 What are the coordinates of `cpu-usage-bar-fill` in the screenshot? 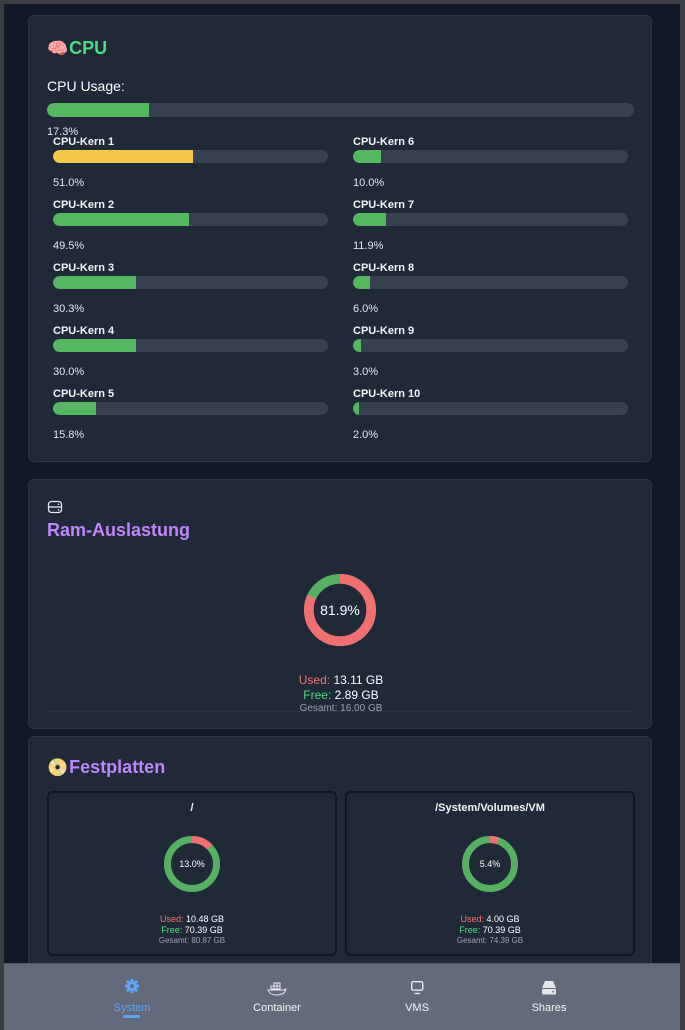 It's located at (98, 110).